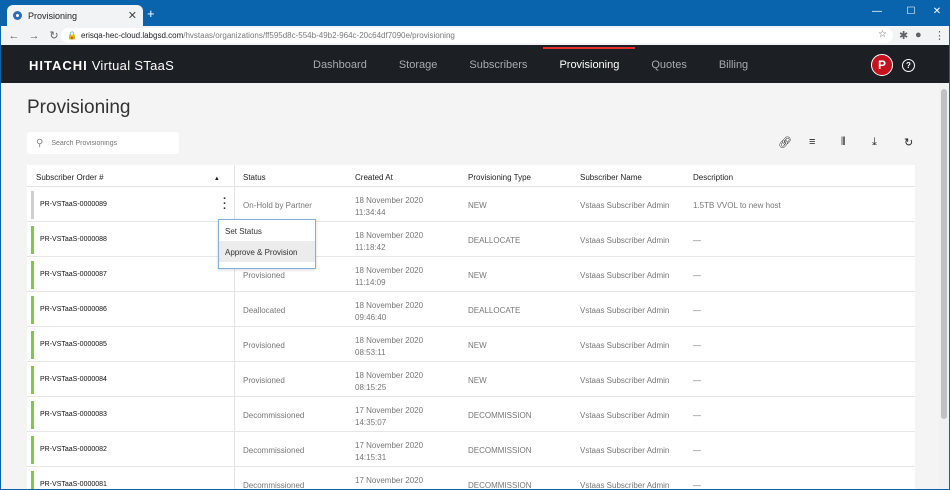 The image size is (950, 490). Describe the element at coordinates (903, 35) in the screenshot. I see `extensions-icon: ✱` at that location.